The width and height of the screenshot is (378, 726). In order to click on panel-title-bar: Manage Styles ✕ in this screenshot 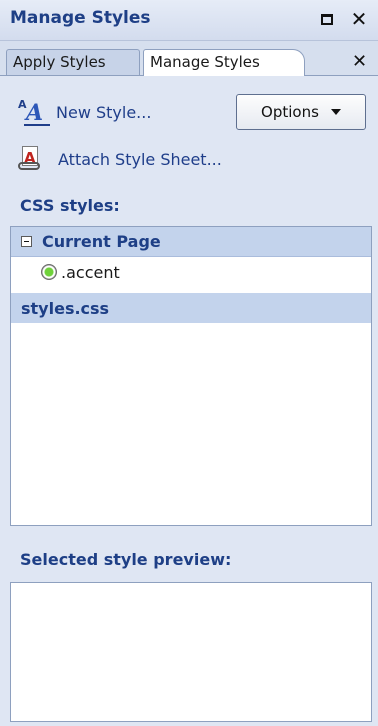, I will do `click(189, 20)`.